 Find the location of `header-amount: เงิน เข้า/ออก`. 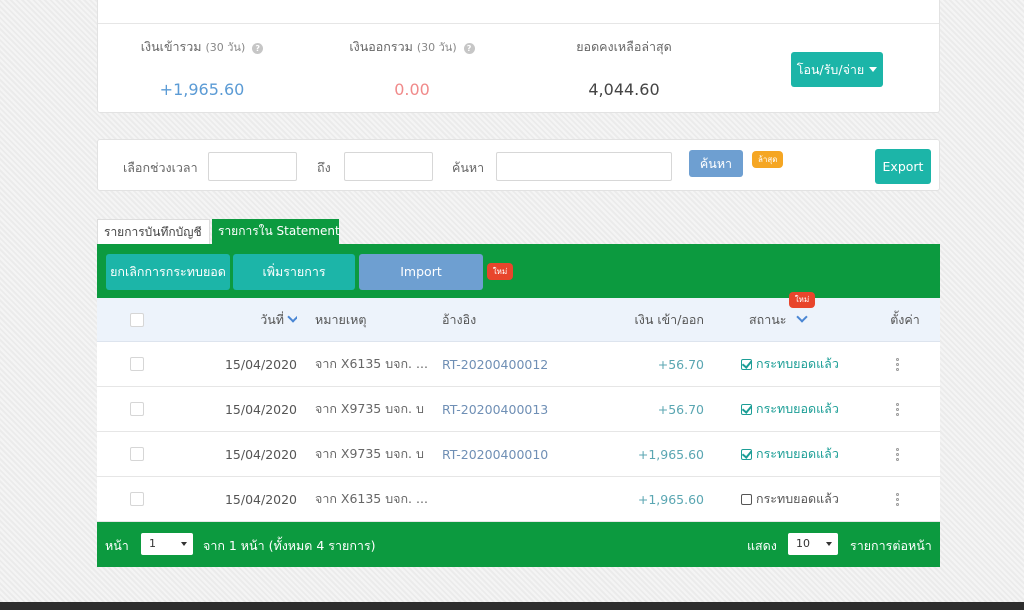

header-amount: เงิน เข้า/ออก is located at coordinates (669, 319).